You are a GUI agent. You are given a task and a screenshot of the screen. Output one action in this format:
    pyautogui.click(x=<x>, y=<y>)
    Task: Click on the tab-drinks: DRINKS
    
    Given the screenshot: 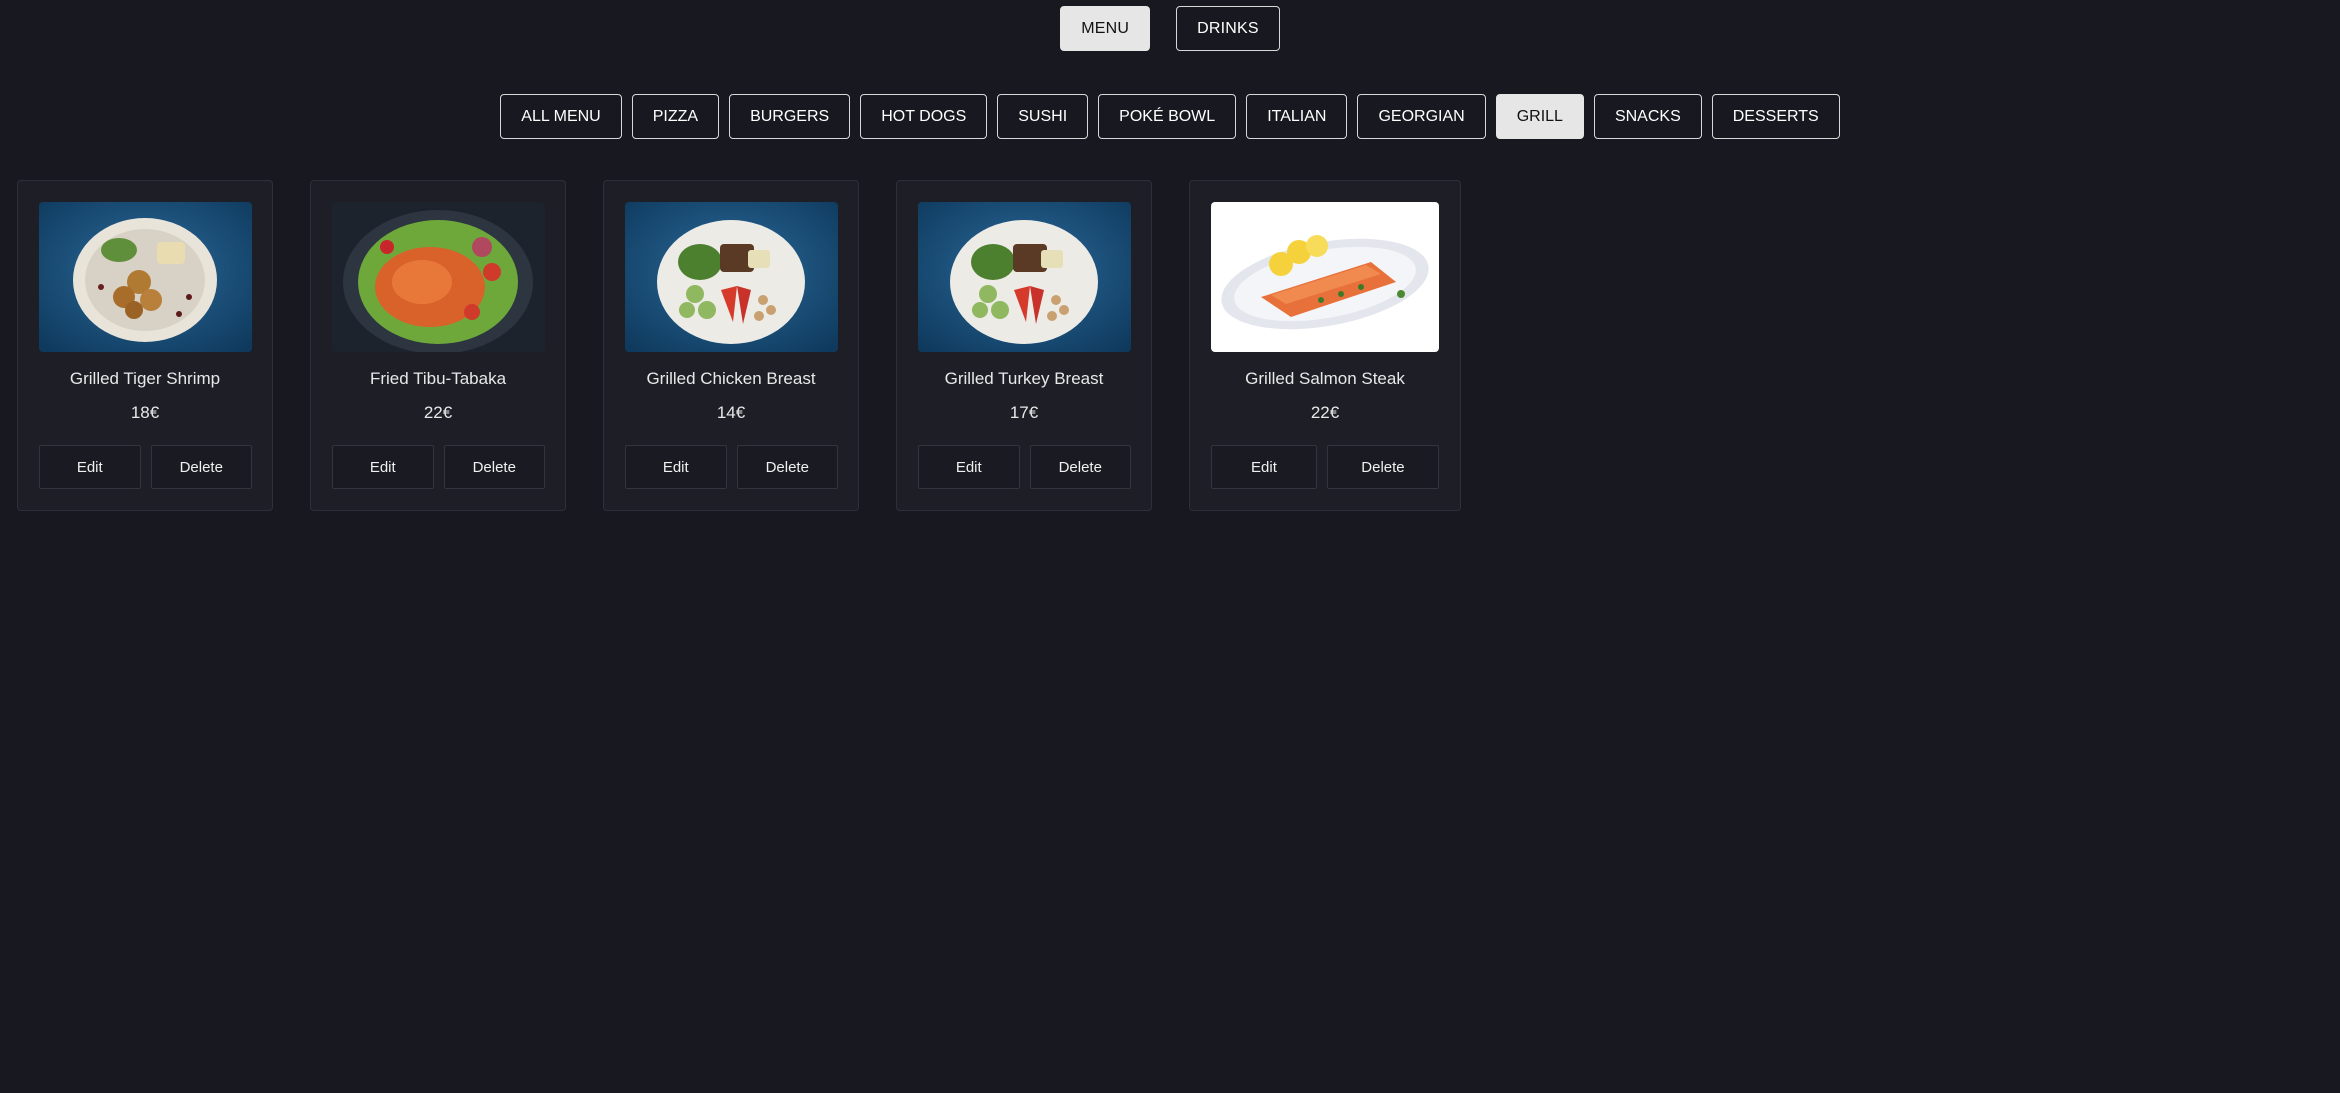 What is the action you would take?
    pyautogui.click(x=1228, y=28)
    